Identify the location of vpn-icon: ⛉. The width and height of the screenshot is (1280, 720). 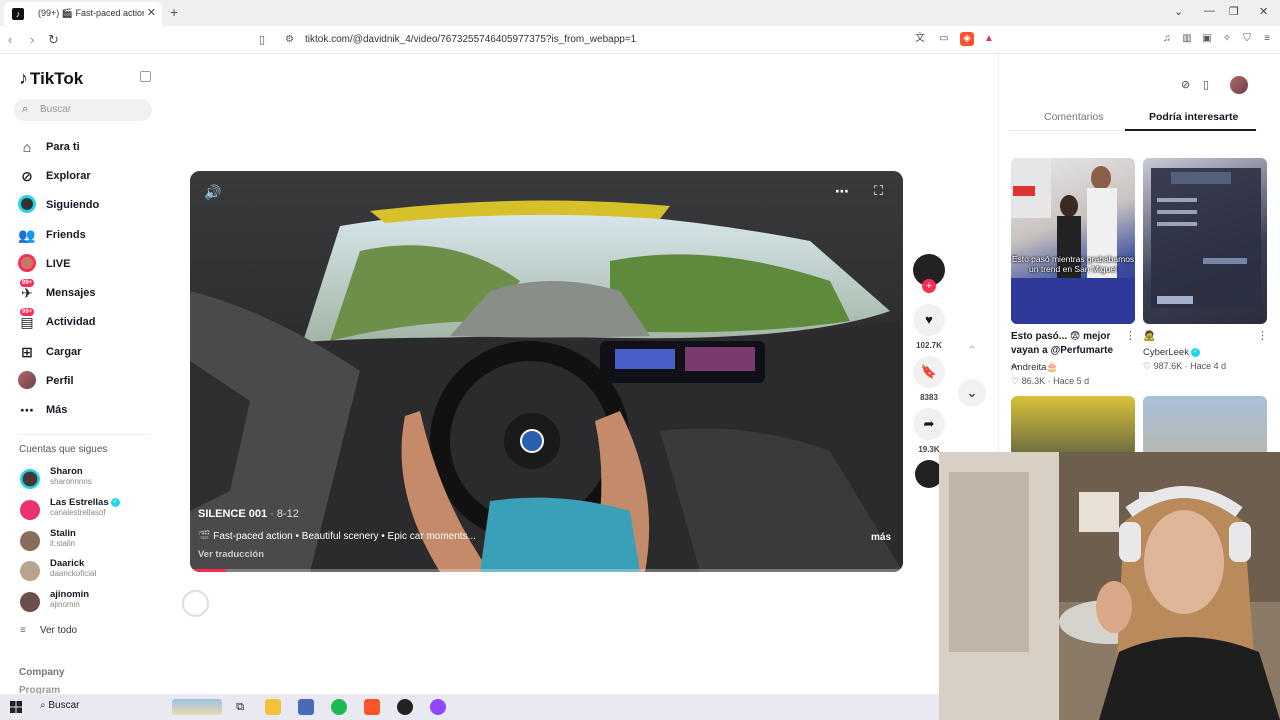
(1247, 39).